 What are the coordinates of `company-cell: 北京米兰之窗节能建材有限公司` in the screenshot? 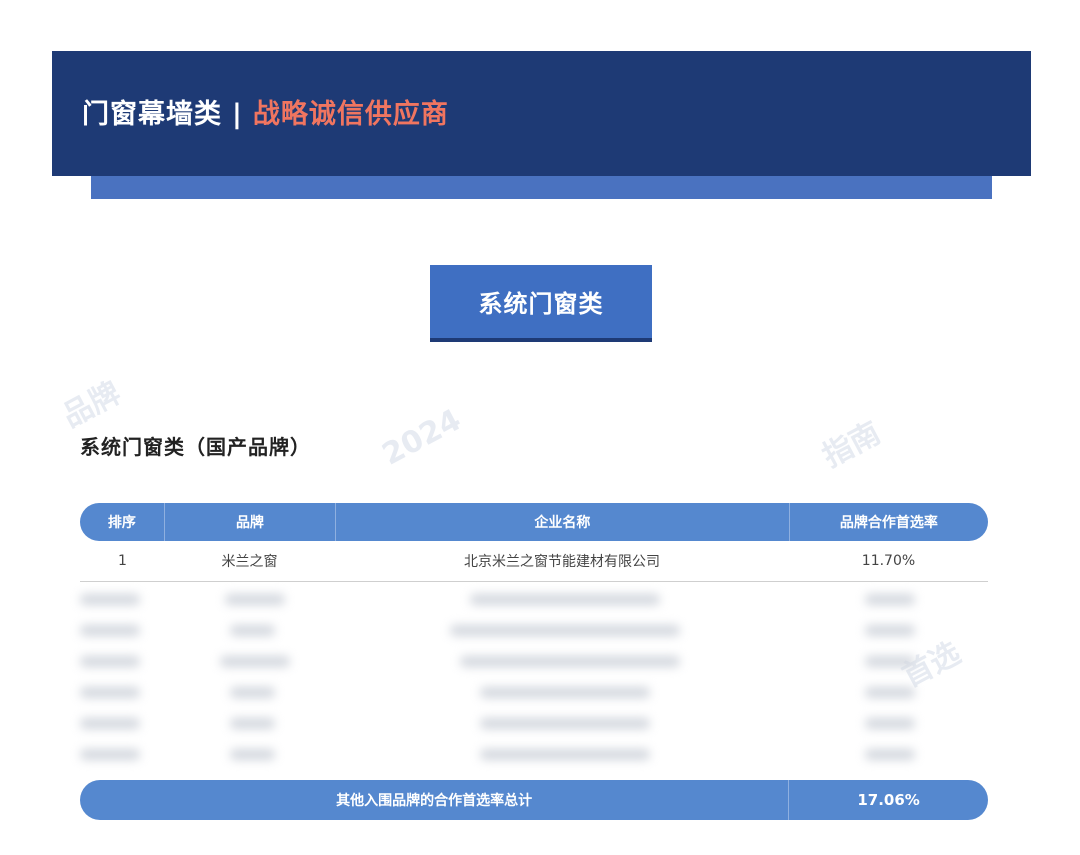 It's located at (562, 562).